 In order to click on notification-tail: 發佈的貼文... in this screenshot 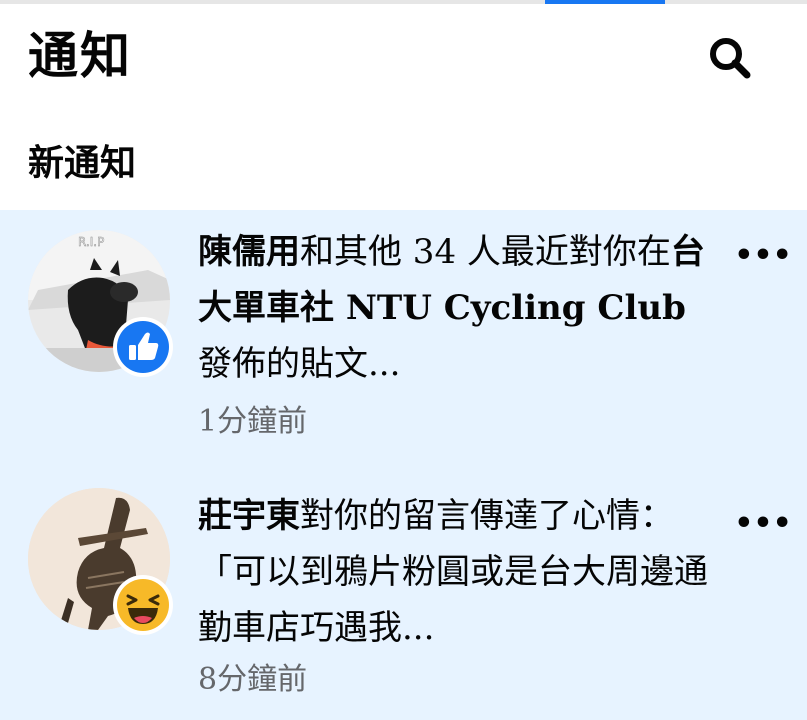, I will do `click(299, 364)`.